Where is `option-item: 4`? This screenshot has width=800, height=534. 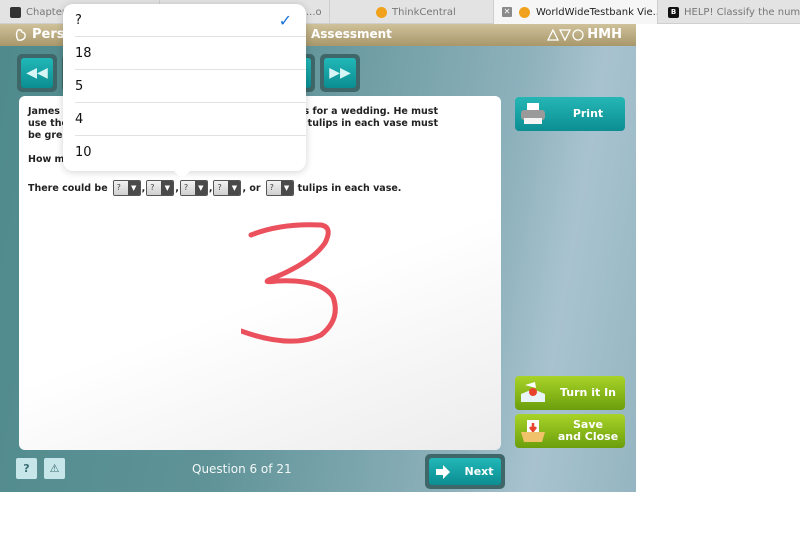
option-item: 4 is located at coordinates (190, 119).